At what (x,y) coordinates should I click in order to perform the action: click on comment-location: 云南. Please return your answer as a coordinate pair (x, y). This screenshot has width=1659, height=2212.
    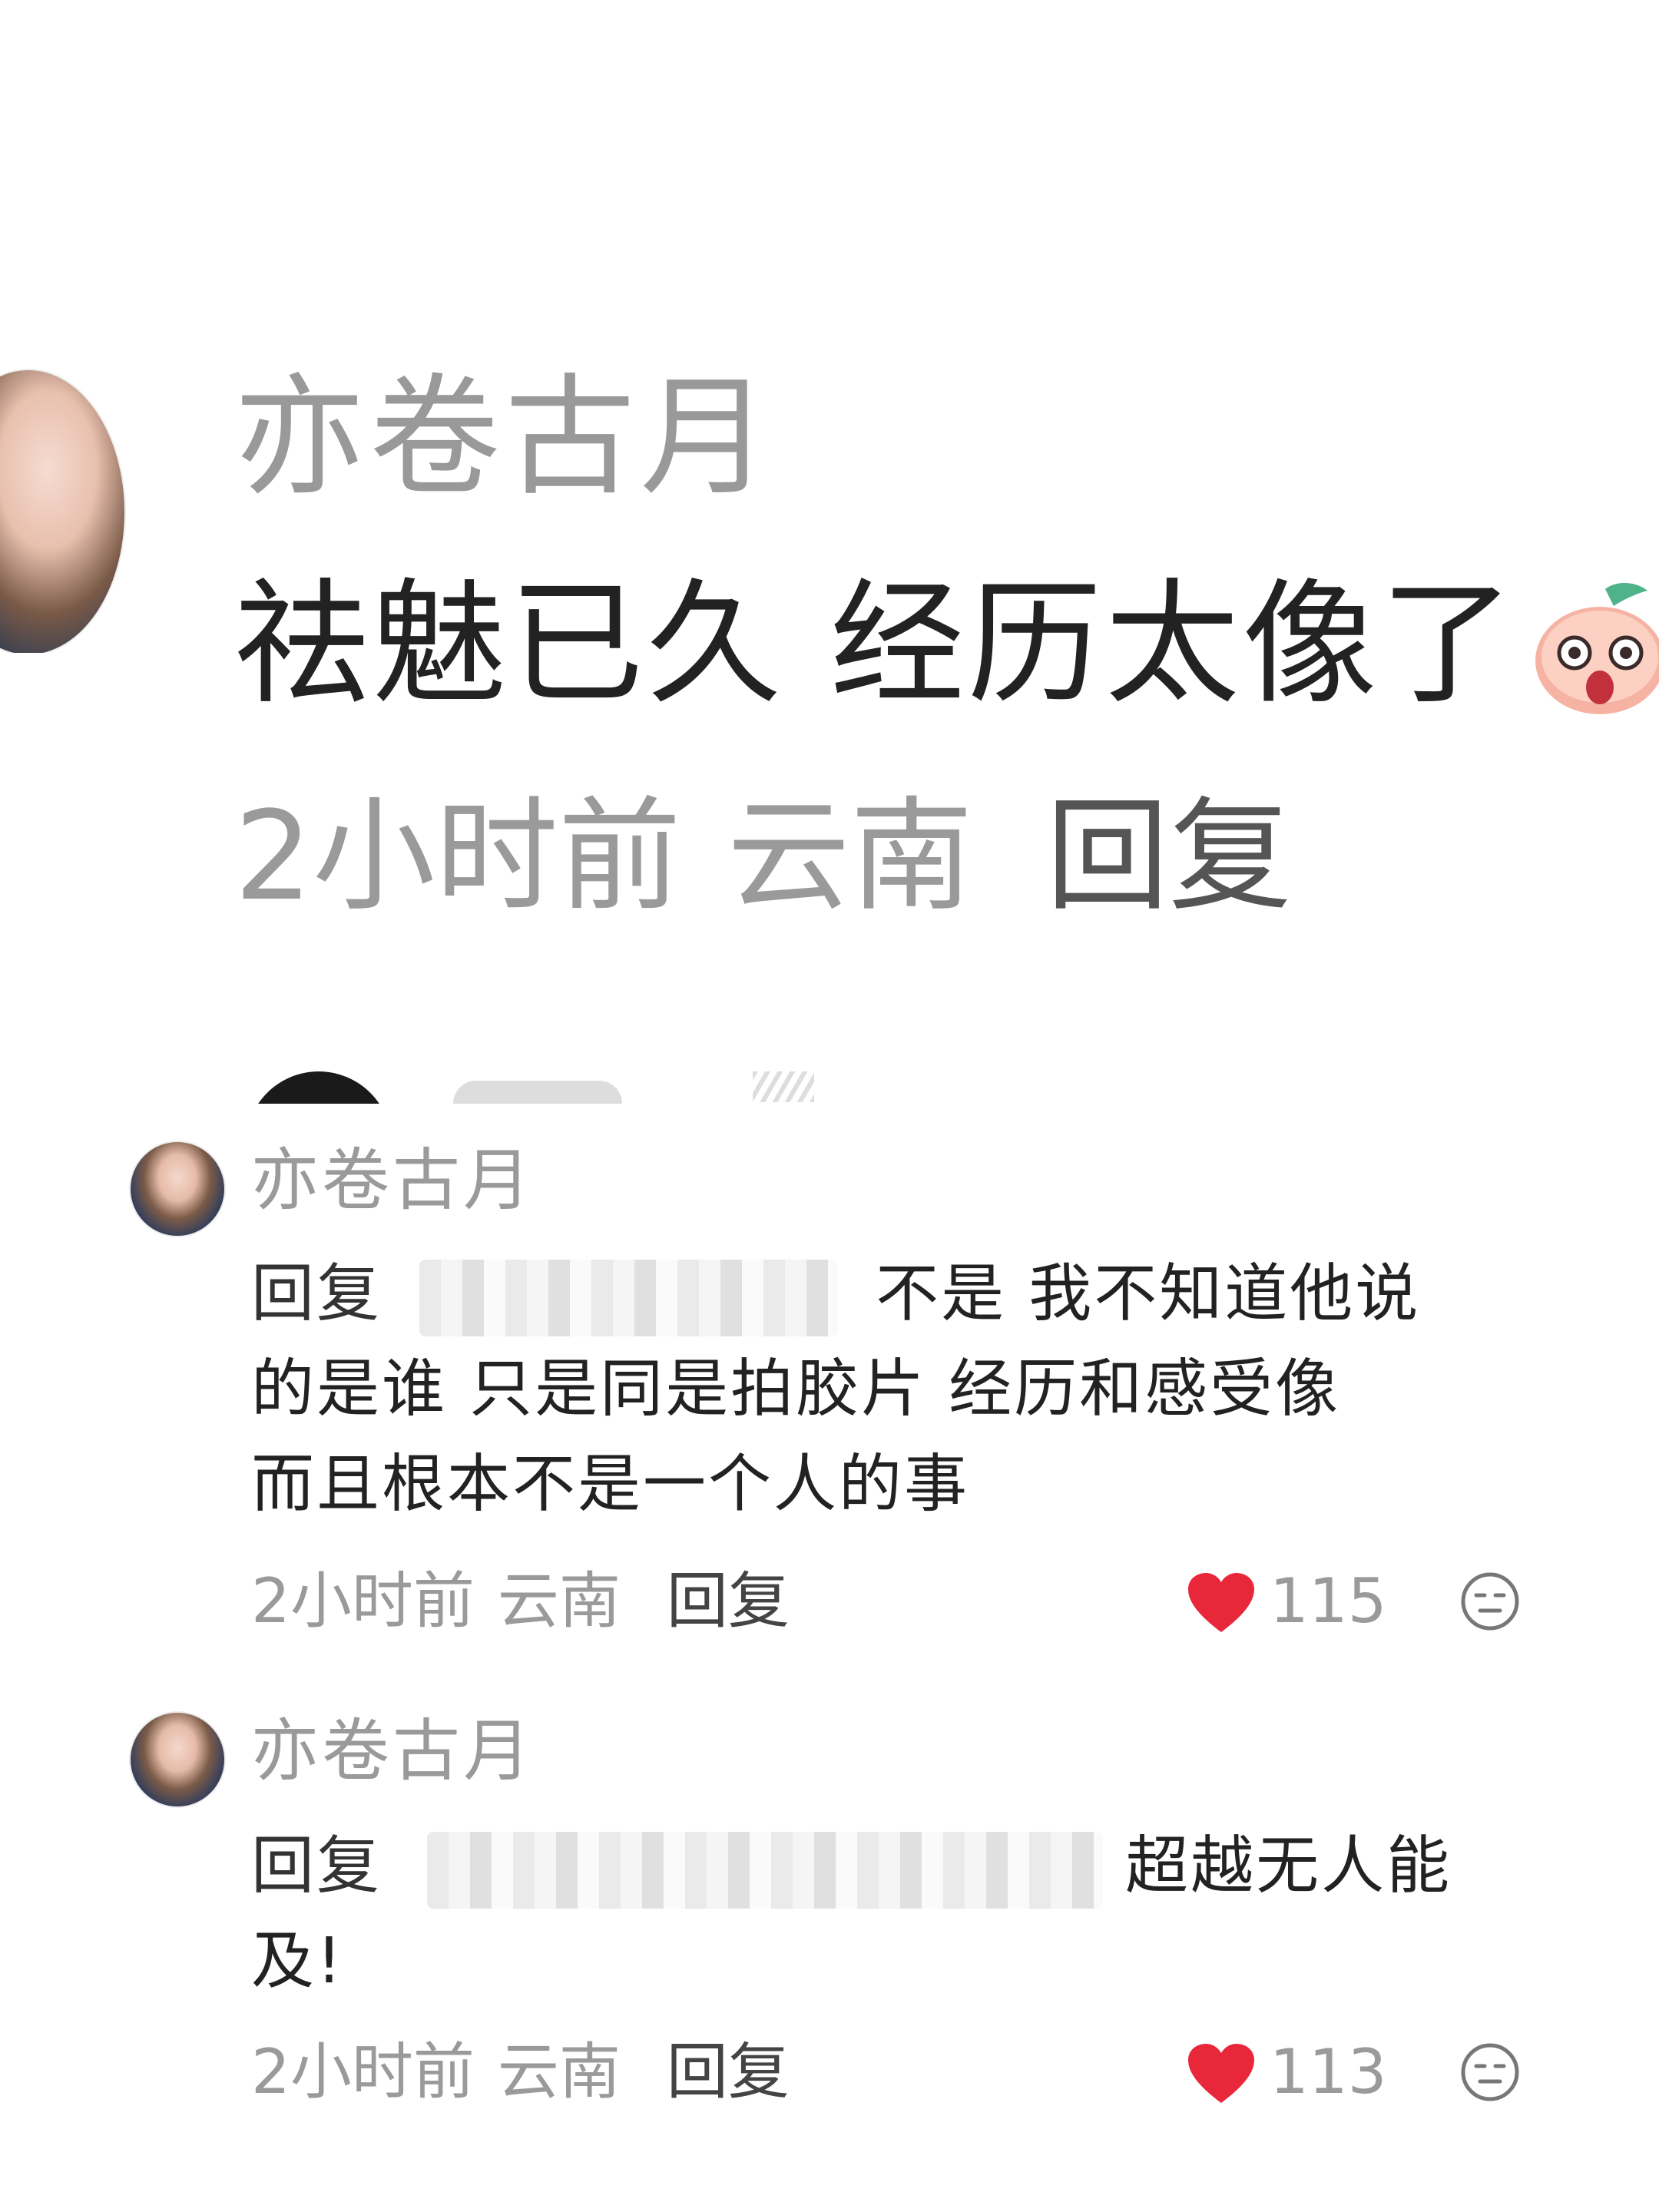
    Looking at the image, I should click on (850, 856).